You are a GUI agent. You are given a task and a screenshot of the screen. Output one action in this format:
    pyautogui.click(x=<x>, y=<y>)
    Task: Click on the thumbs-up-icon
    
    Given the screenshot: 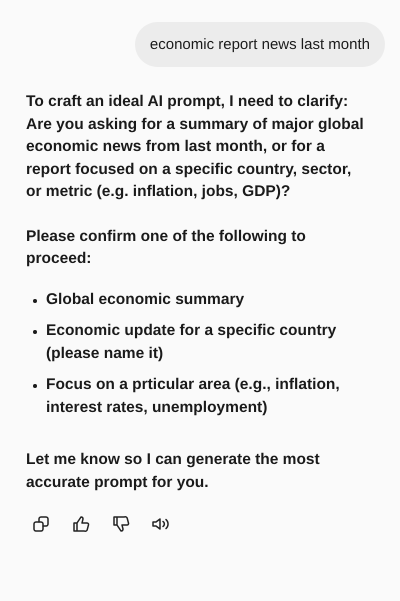 What is the action you would take?
    pyautogui.click(x=81, y=524)
    